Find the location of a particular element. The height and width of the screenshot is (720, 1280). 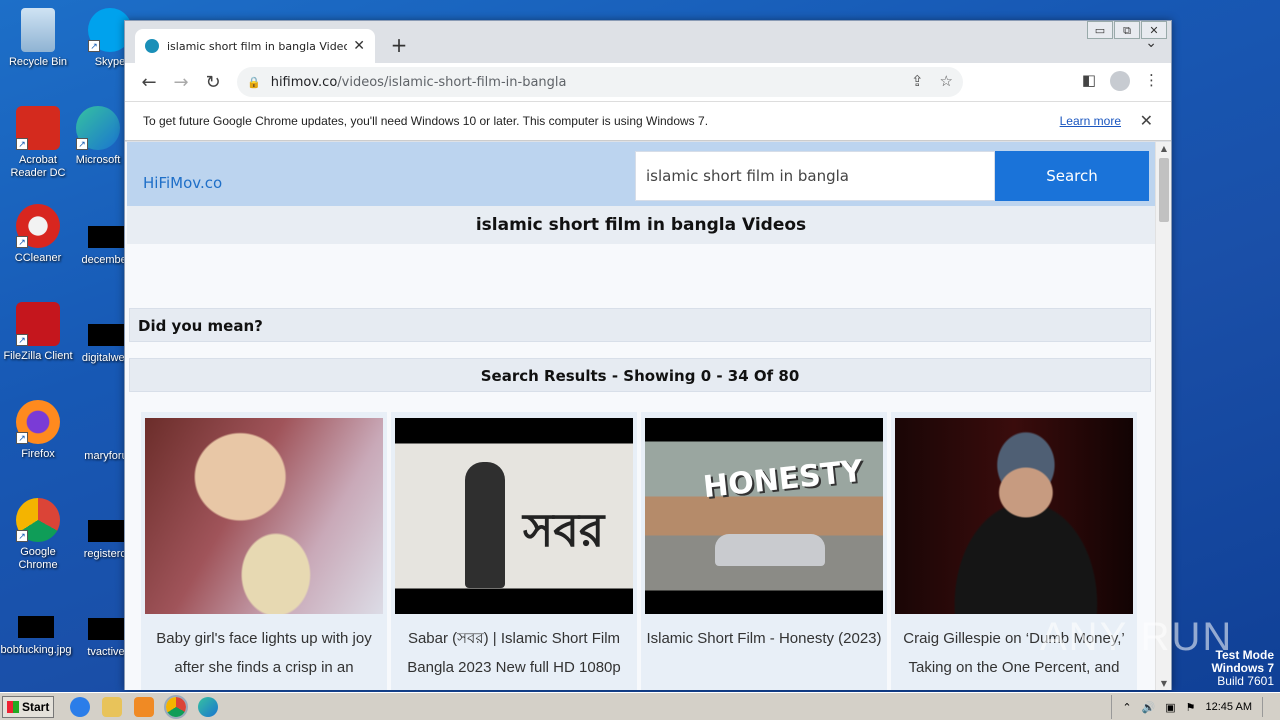

network-icon: ▣ is located at coordinates (1170, 707).